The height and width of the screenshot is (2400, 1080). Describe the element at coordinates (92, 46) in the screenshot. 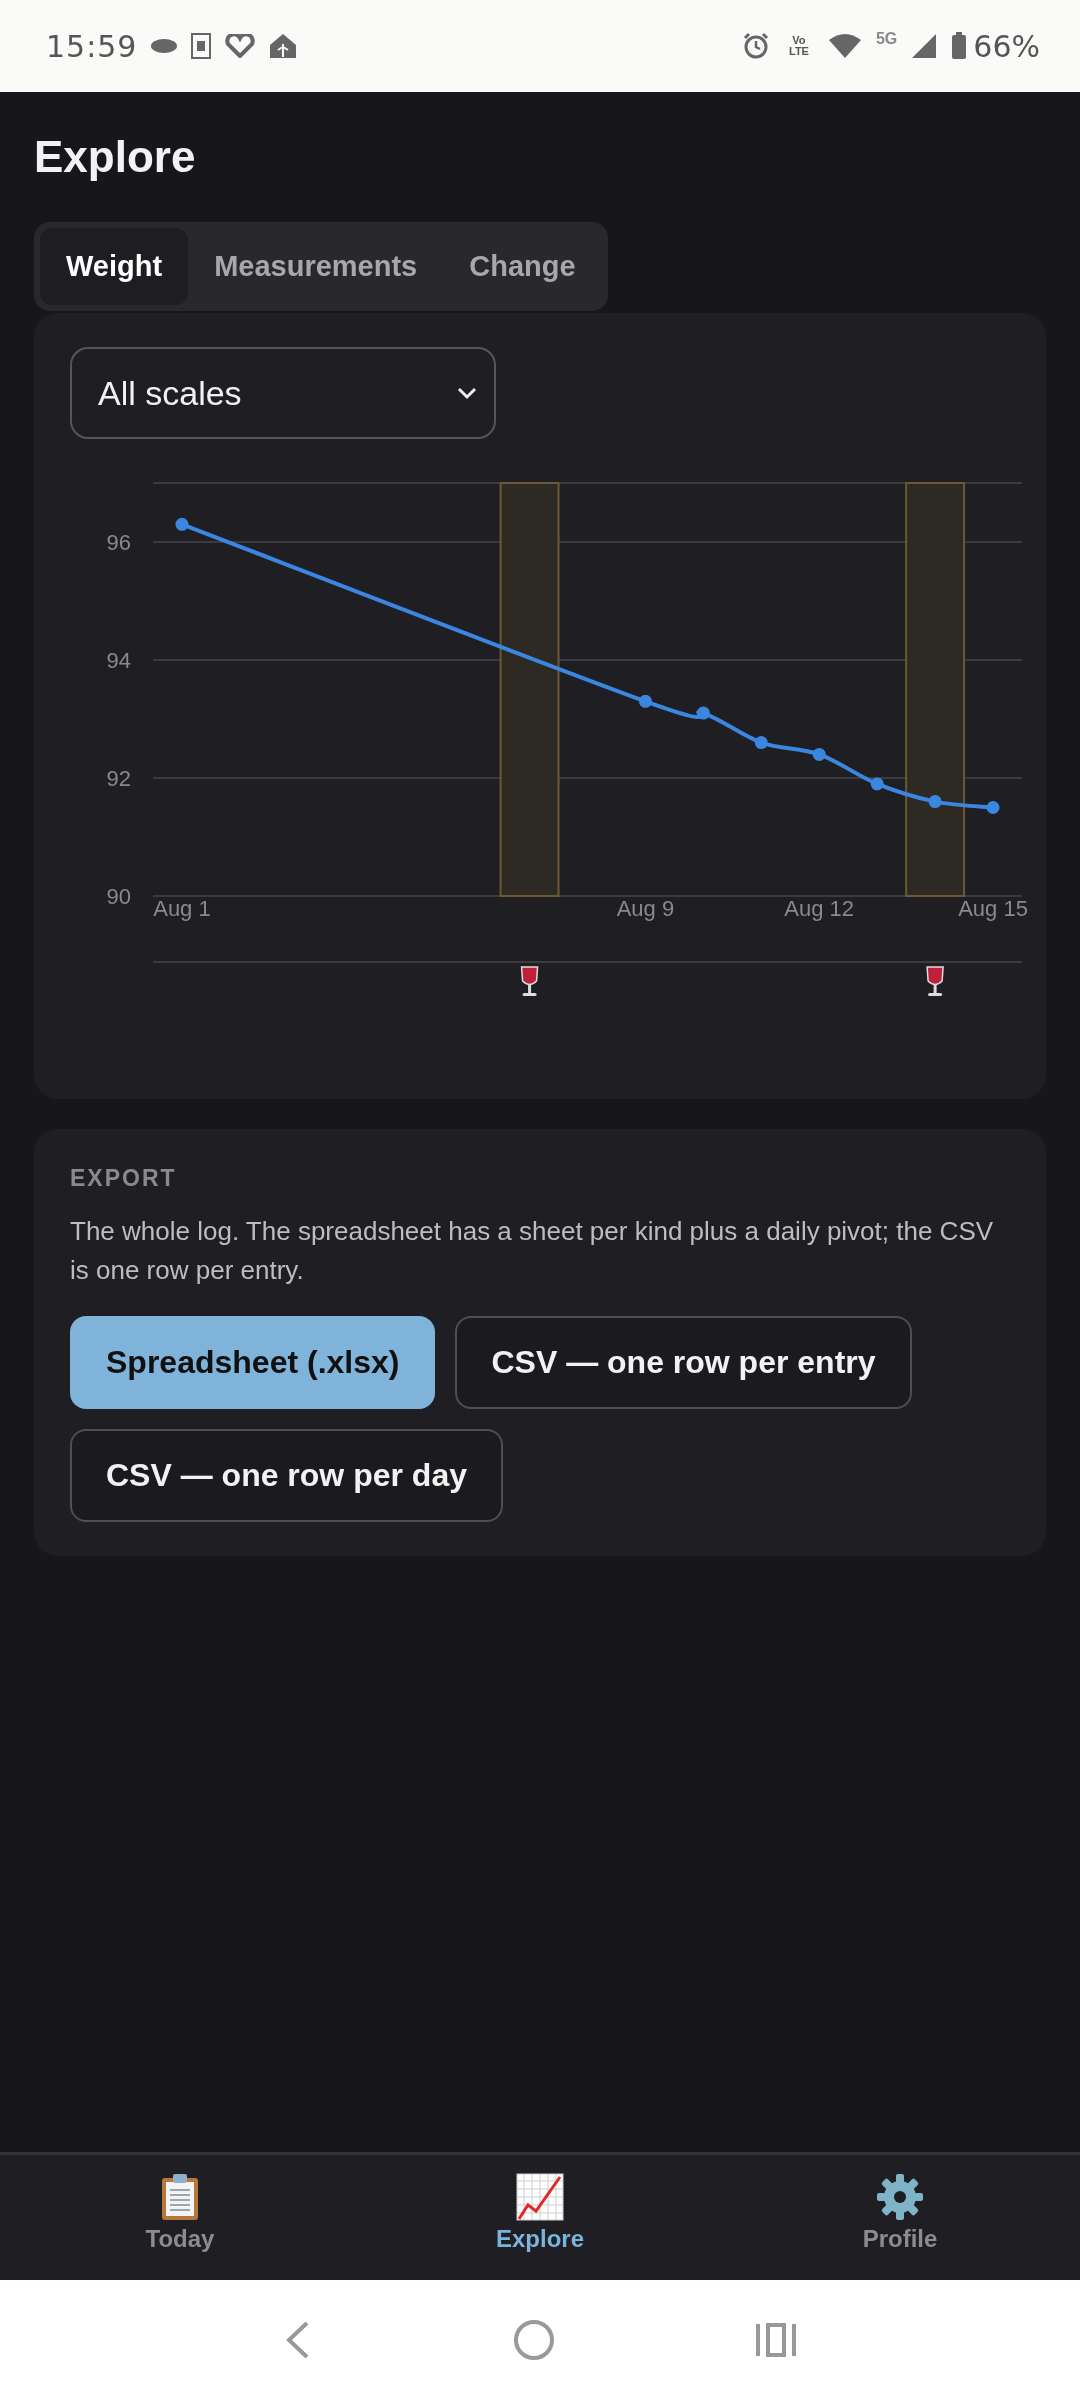

I see `clock: 15:59` at that location.